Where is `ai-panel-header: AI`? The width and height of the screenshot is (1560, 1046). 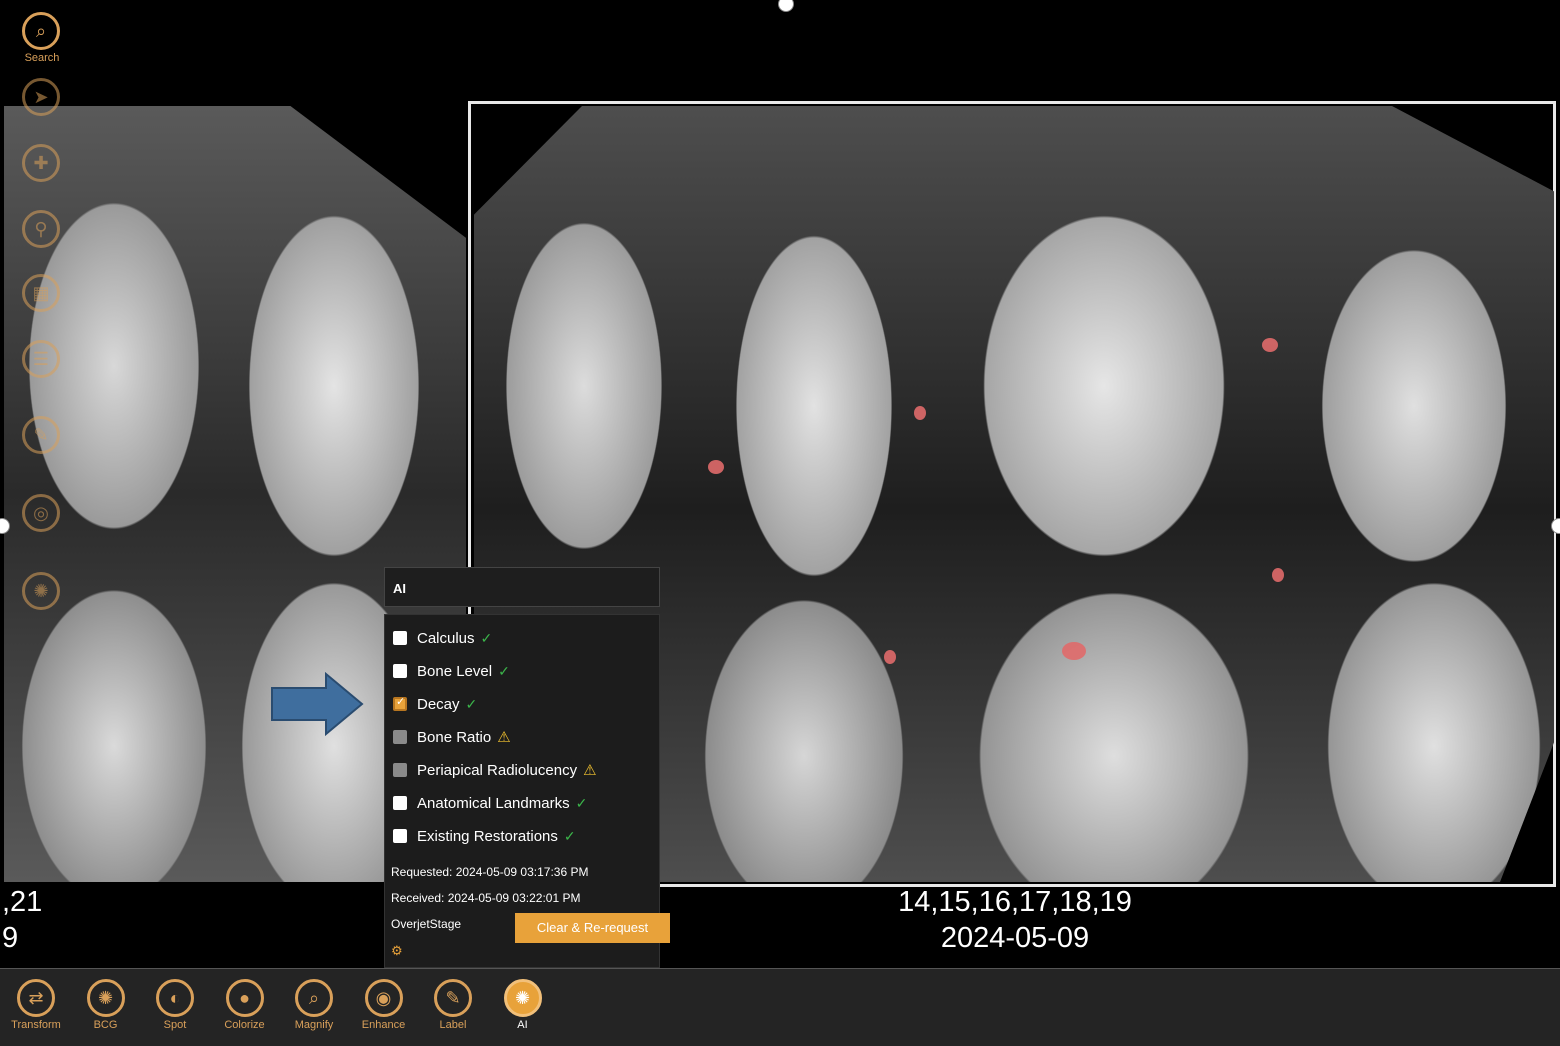
ai-panel-header: AI is located at coordinates (522, 587).